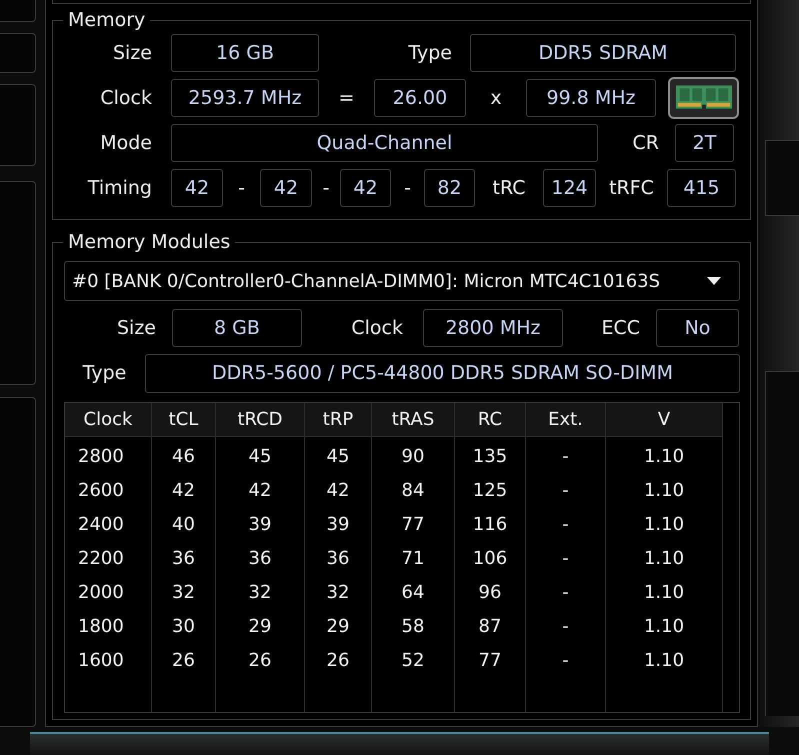 The image size is (799, 755). What do you see at coordinates (413, 626) in the screenshot?
I see `table-cell-text: 58` at bounding box center [413, 626].